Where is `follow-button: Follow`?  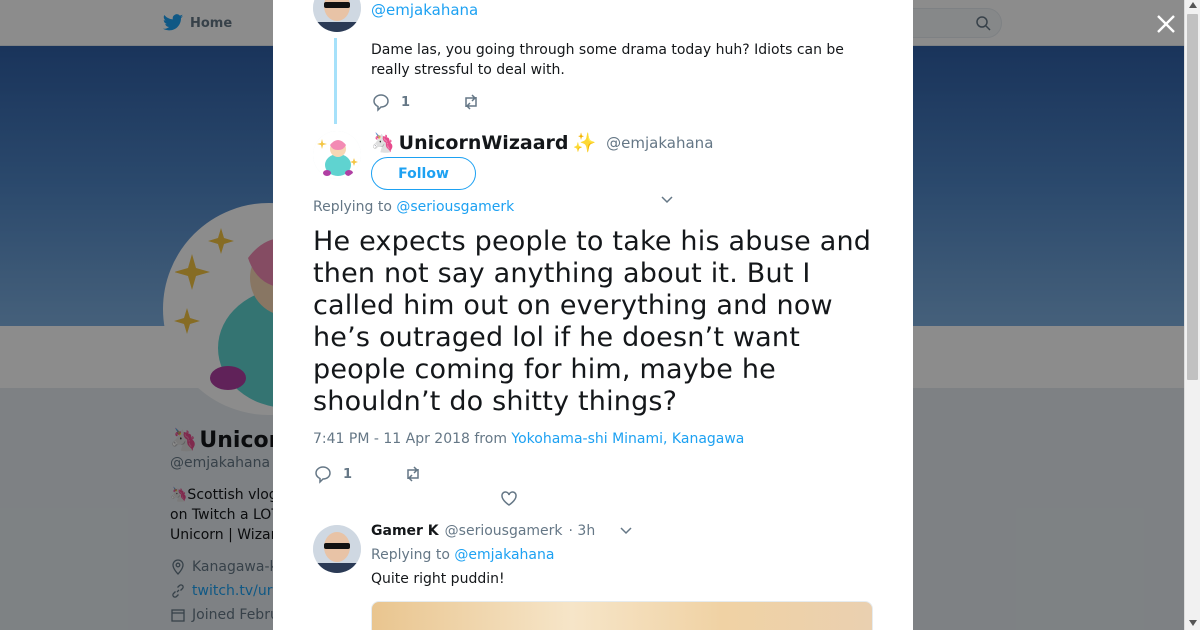
follow-button: Follow is located at coordinates (423, 173).